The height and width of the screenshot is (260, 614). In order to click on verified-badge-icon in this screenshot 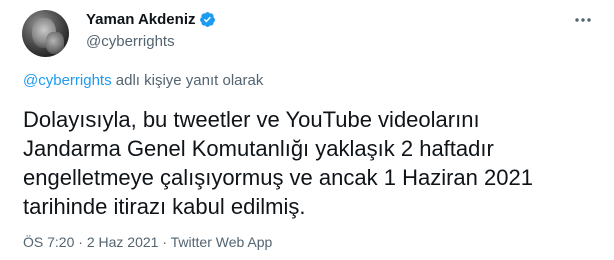, I will do `click(207, 19)`.